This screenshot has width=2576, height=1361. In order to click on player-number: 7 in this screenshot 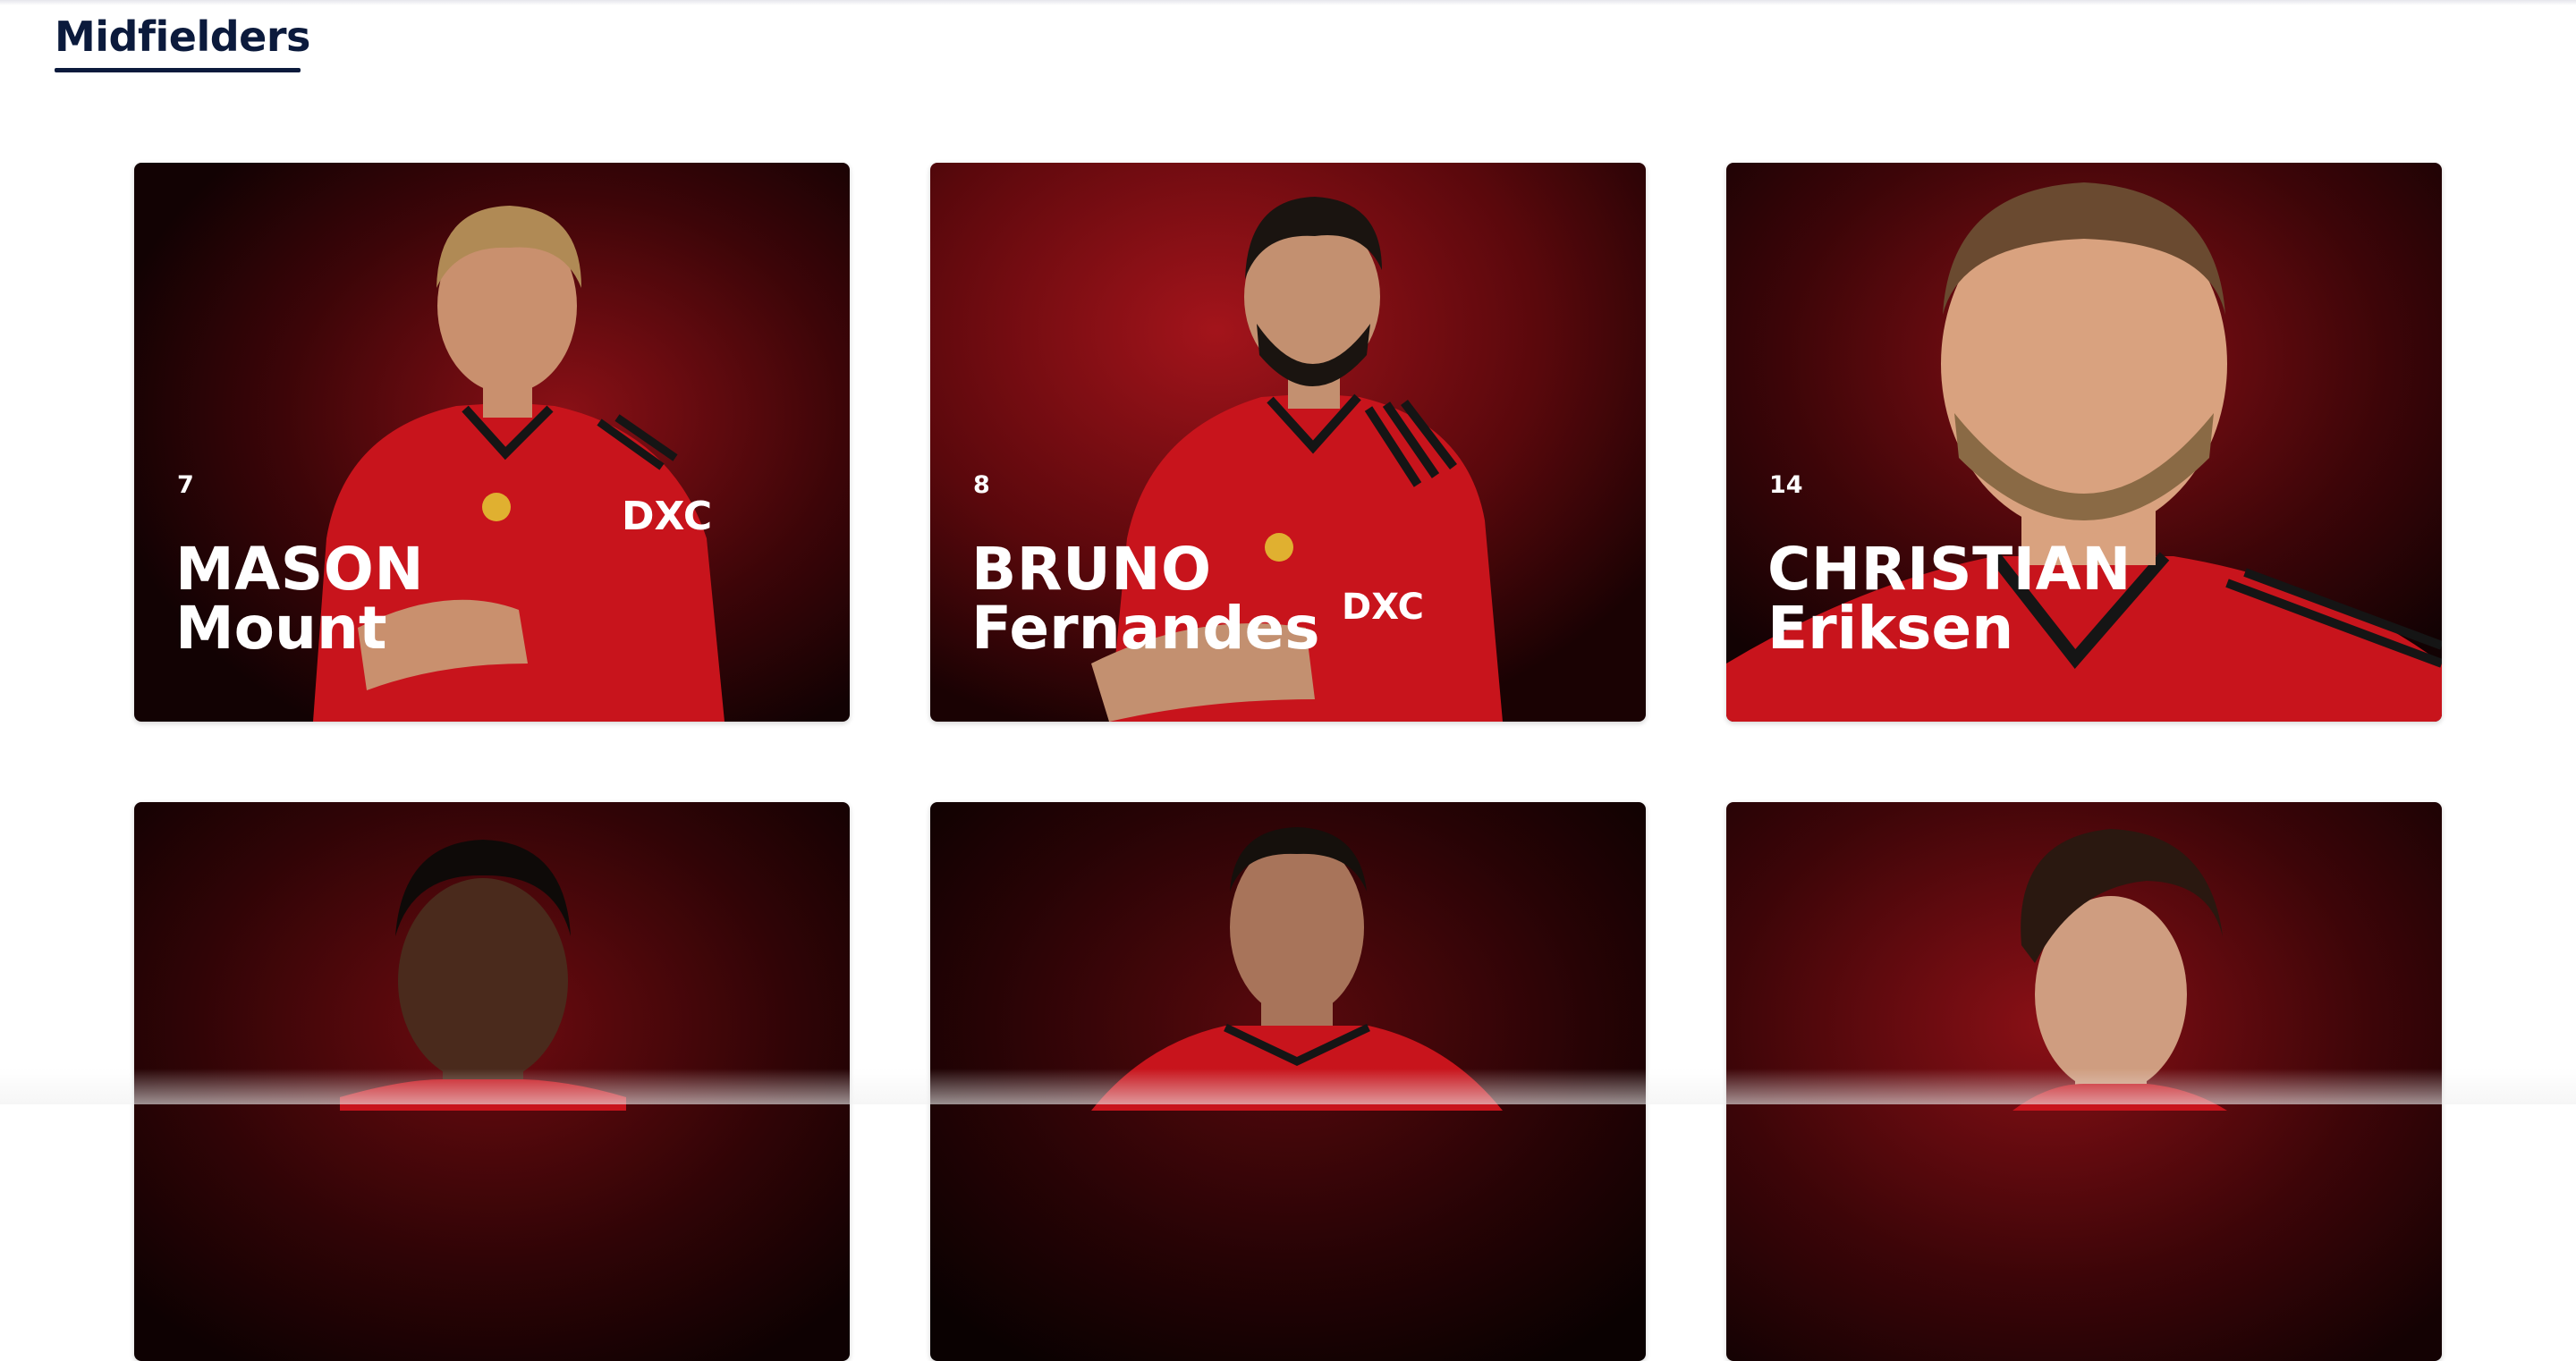, I will do `click(185, 485)`.